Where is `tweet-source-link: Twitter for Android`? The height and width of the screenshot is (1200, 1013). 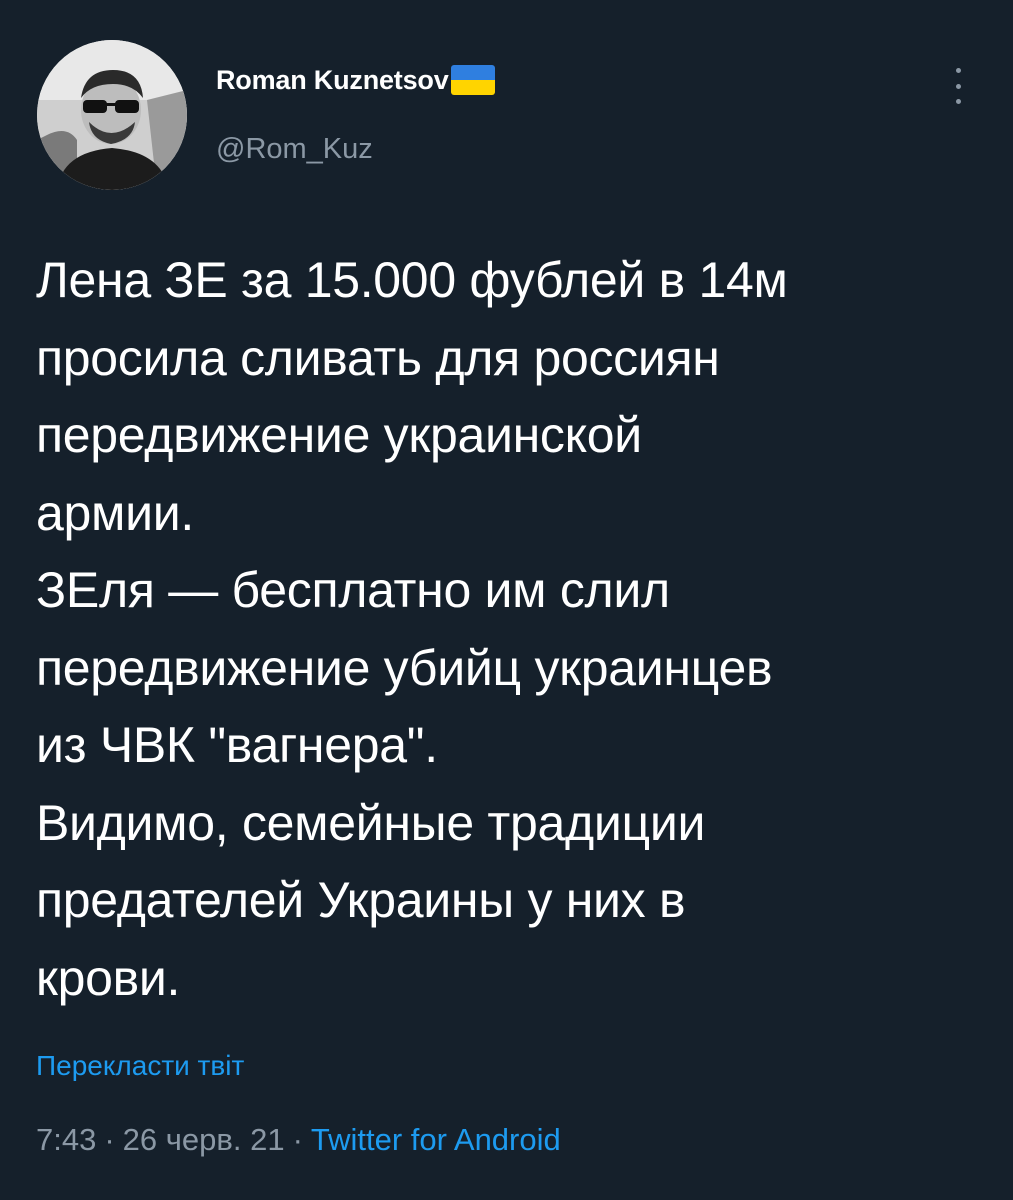
tweet-source-link: Twitter for Android is located at coordinates (436, 1139).